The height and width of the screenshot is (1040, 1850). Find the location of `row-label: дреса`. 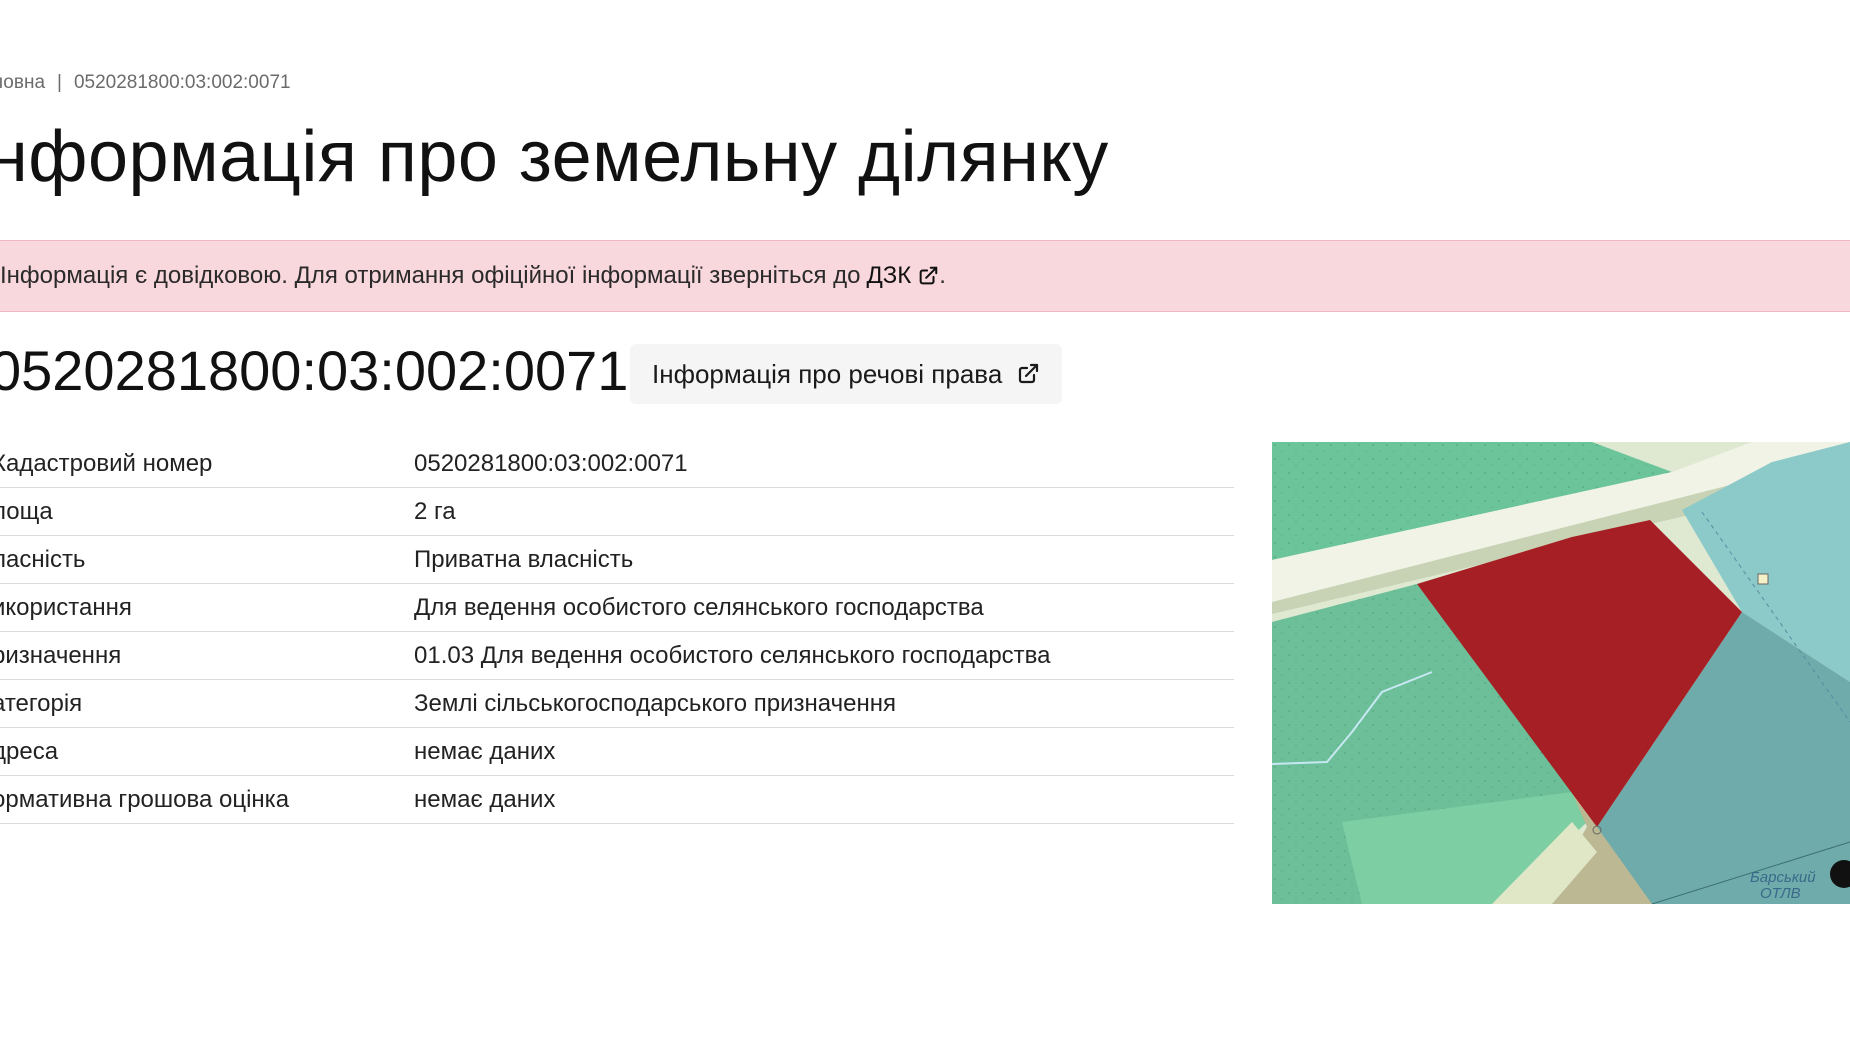

row-label: дреса is located at coordinates (29, 751).